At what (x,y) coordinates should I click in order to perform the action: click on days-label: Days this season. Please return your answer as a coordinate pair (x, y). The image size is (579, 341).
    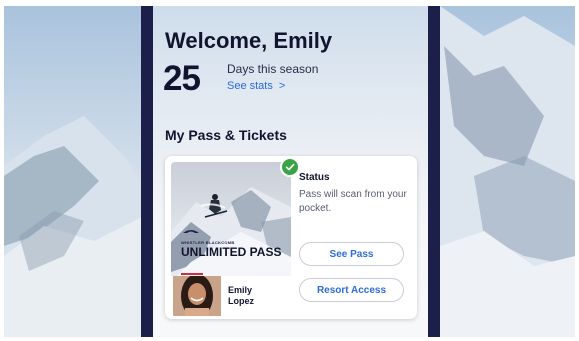
    Looking at the image, I should click on (273, 69).